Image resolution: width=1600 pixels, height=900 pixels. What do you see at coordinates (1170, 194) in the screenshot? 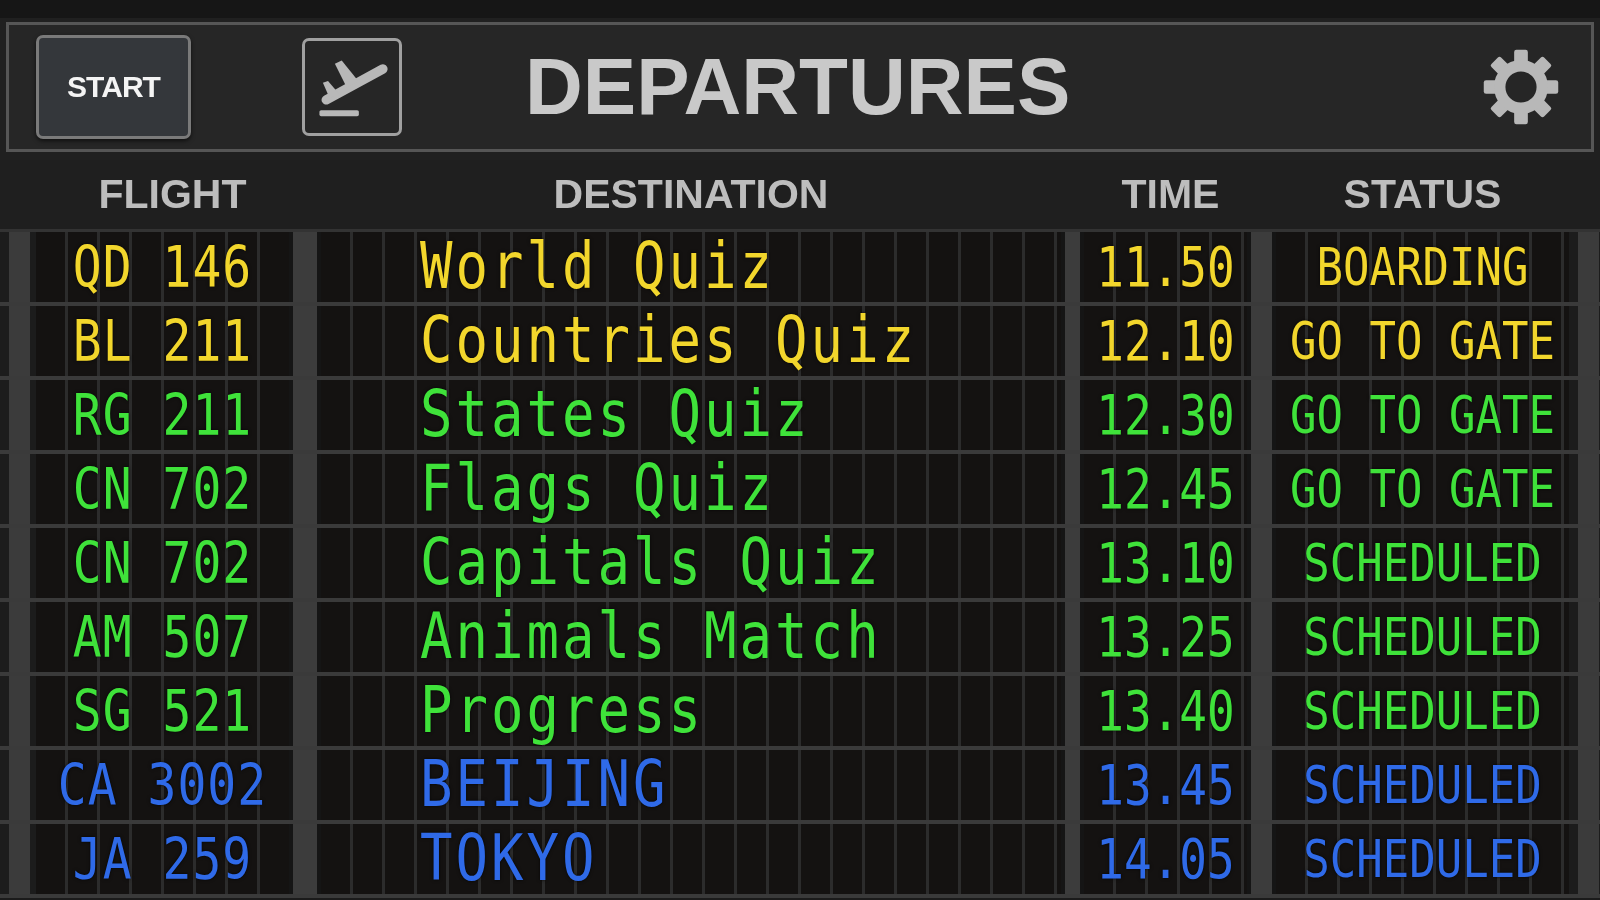
I see `column-header: TIME` at bounding box center [1170, 194].